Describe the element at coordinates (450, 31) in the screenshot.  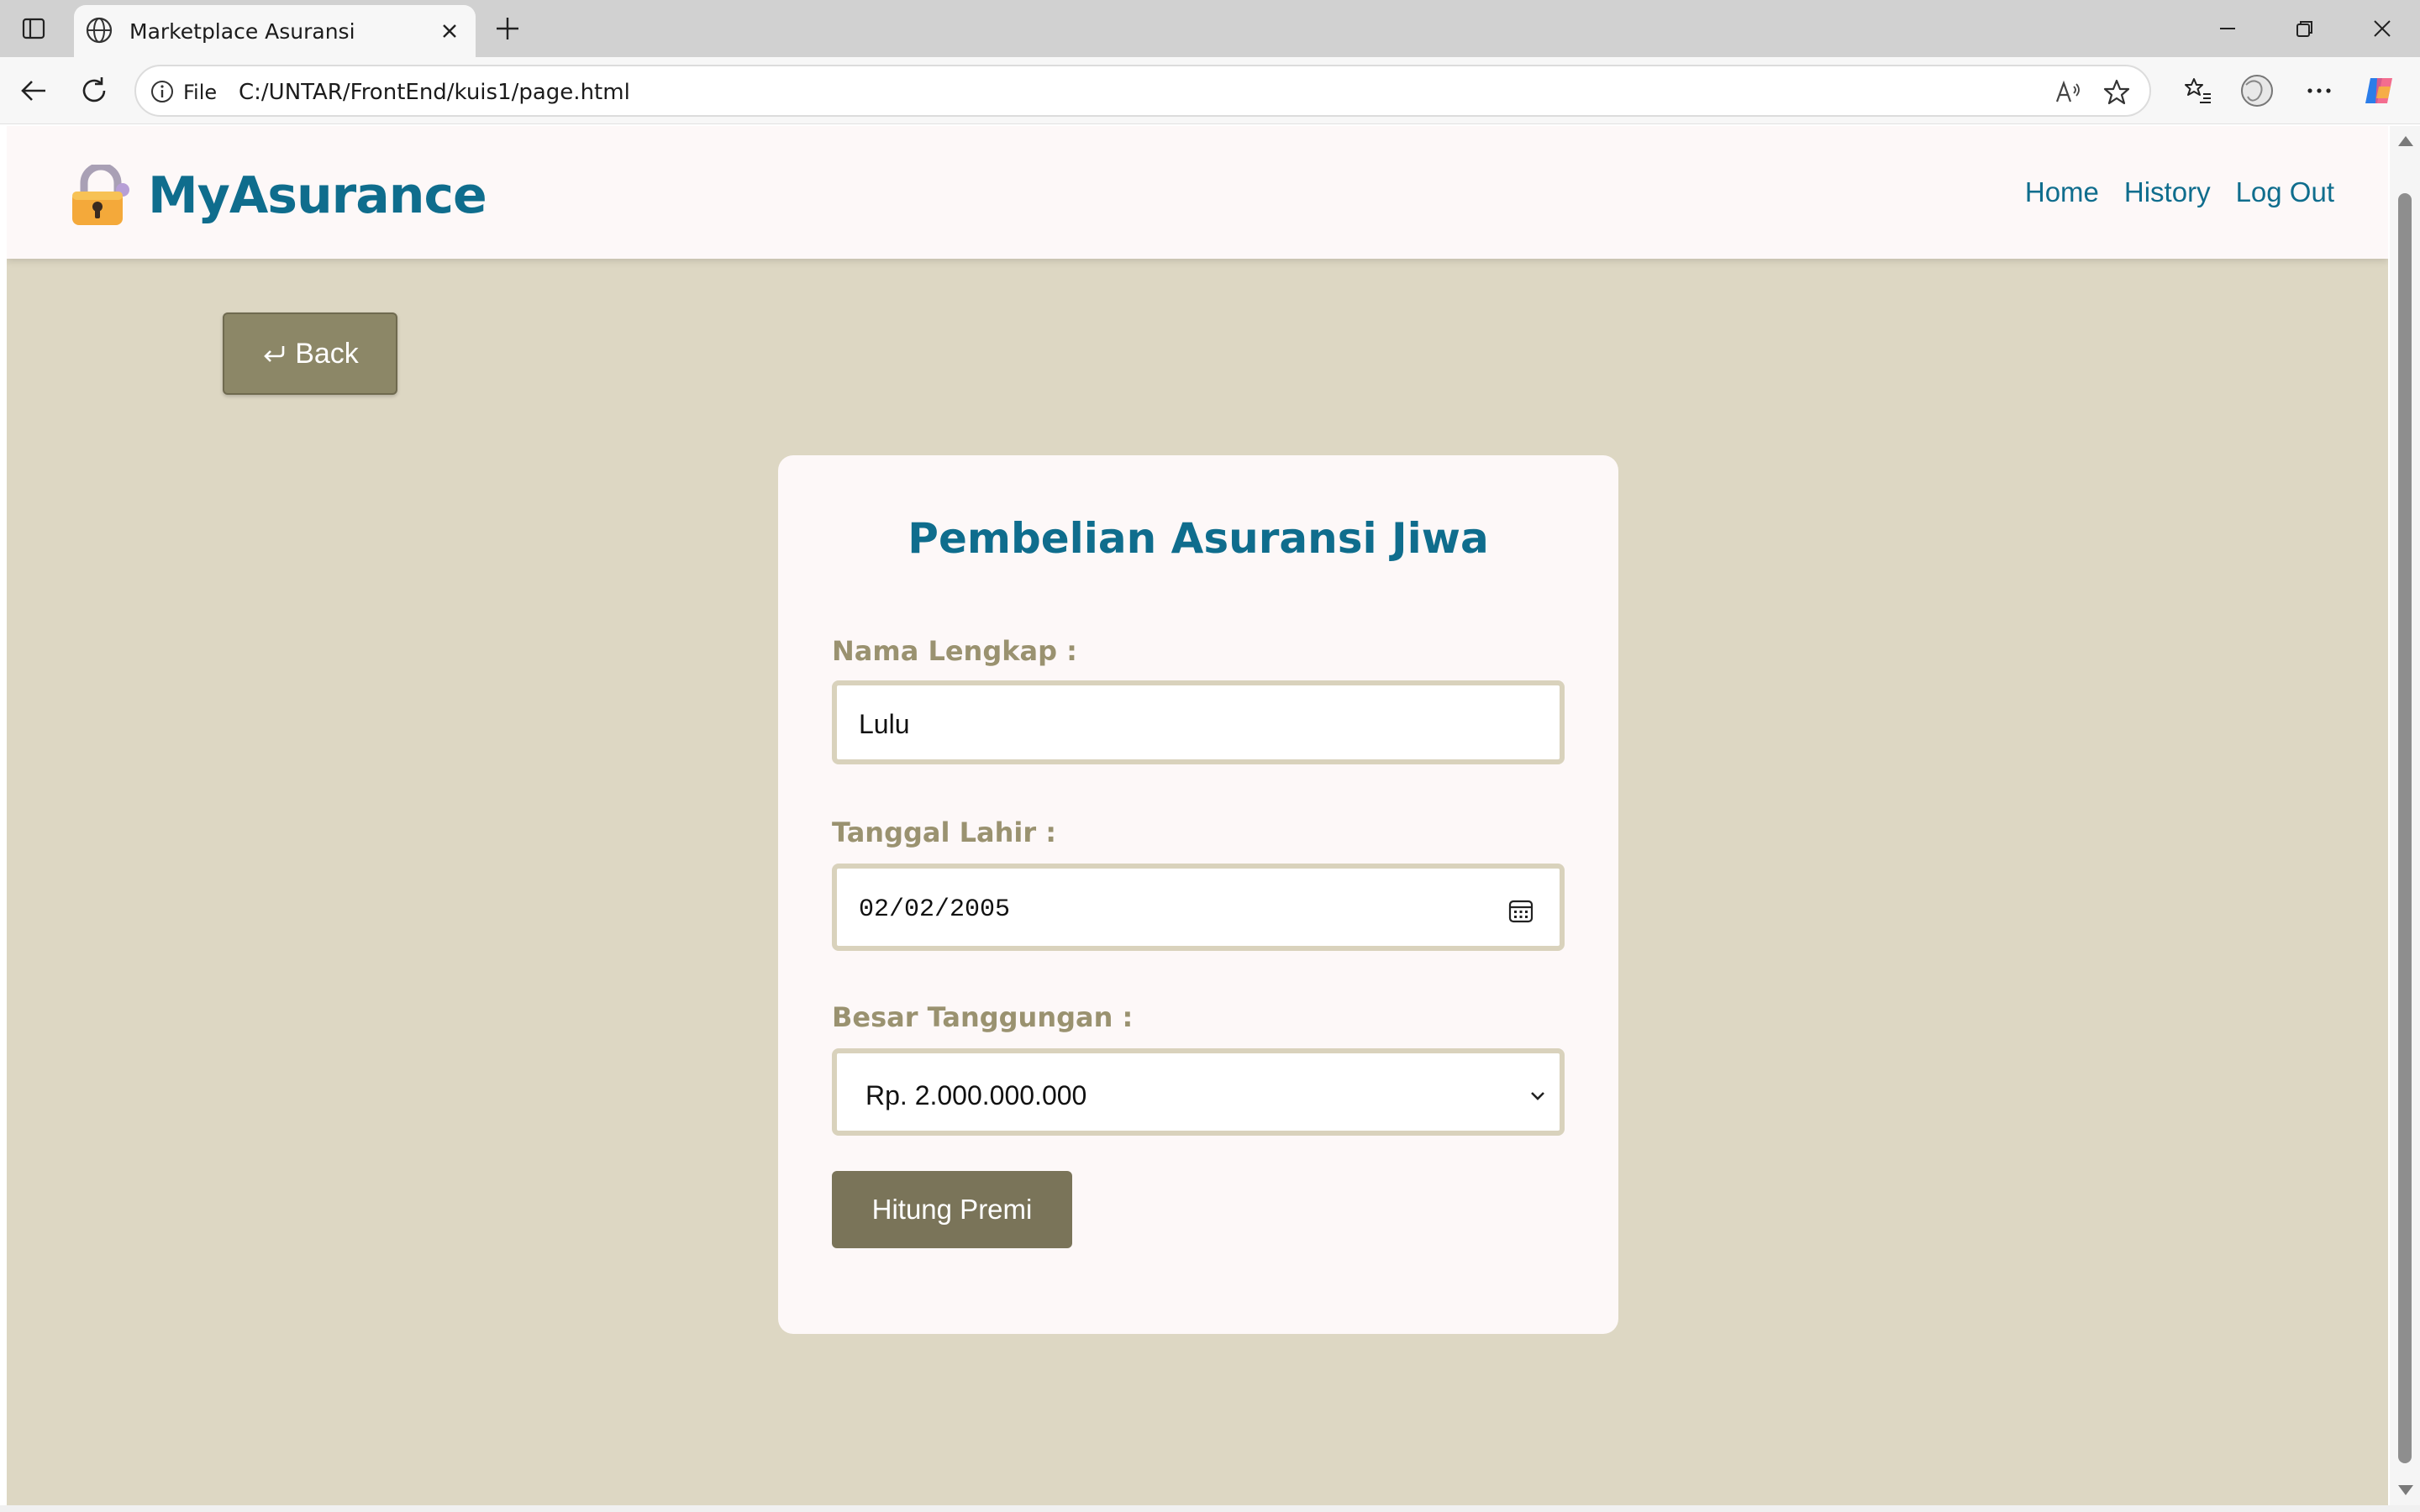
I see `close-icon` at that location.